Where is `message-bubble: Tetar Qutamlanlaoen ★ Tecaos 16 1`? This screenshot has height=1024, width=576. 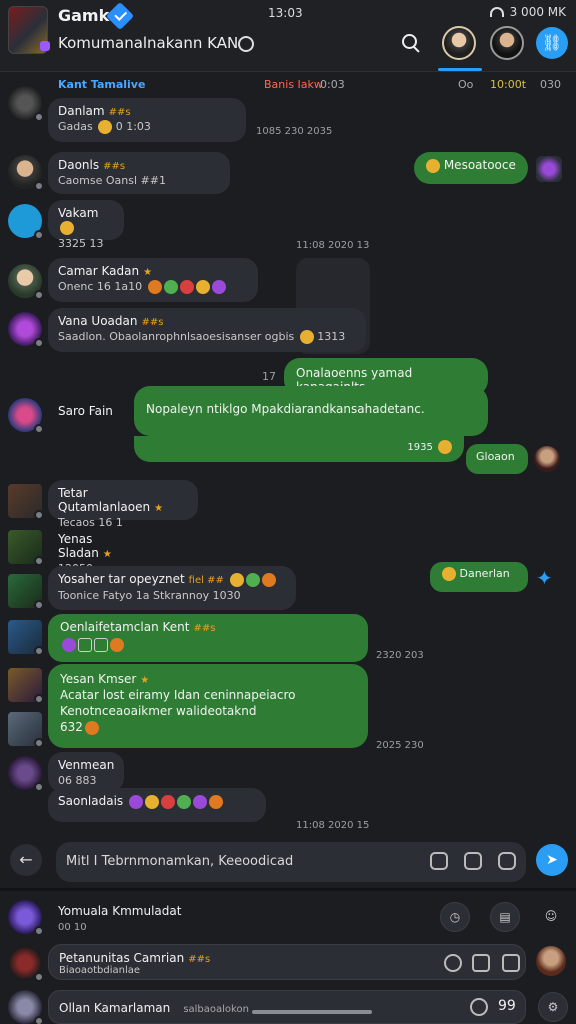
message-bubble: Tetar Qutamlanlaoen ★ Tecaos 16 1 is located at coordinates (123, 504).